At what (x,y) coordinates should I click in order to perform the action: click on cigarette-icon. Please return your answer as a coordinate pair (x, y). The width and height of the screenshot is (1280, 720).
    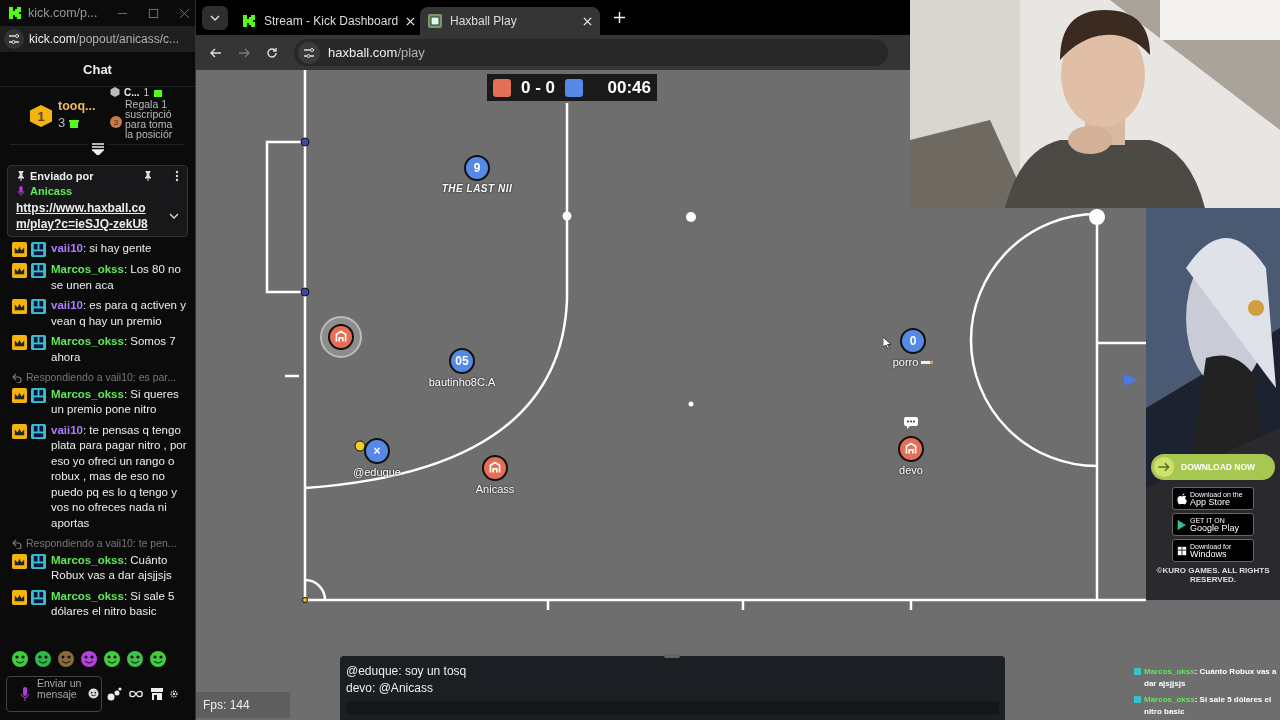
    Looking at the image, I should click on (927, 362).